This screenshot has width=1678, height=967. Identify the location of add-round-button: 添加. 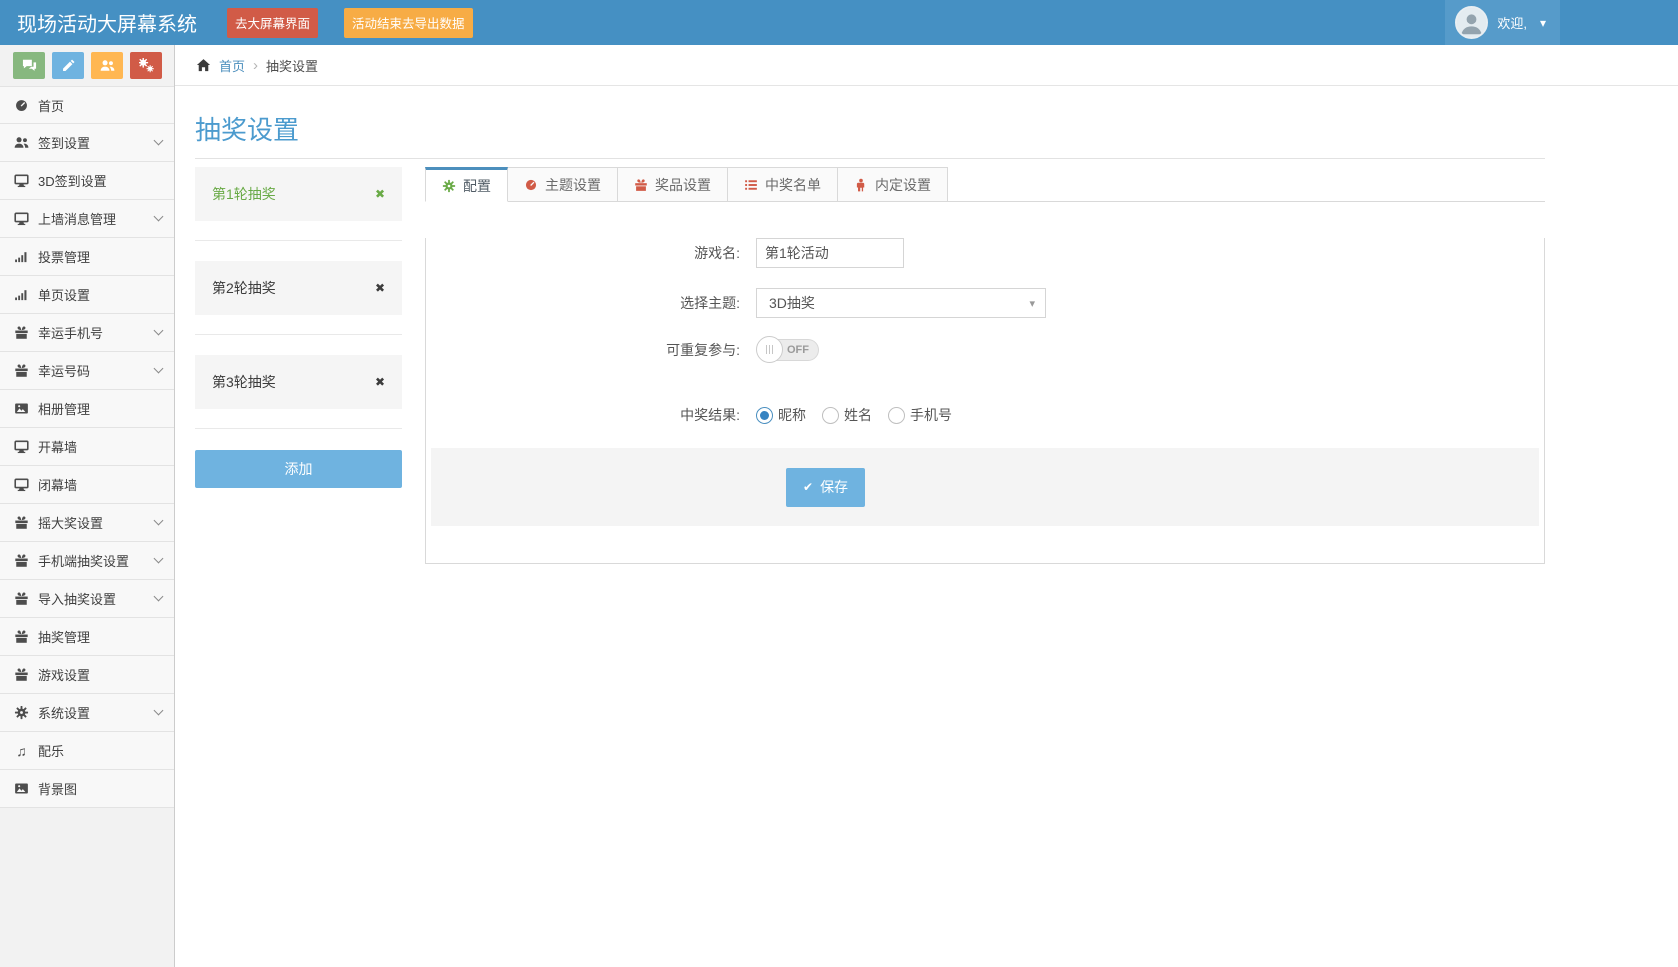
(298, 469).